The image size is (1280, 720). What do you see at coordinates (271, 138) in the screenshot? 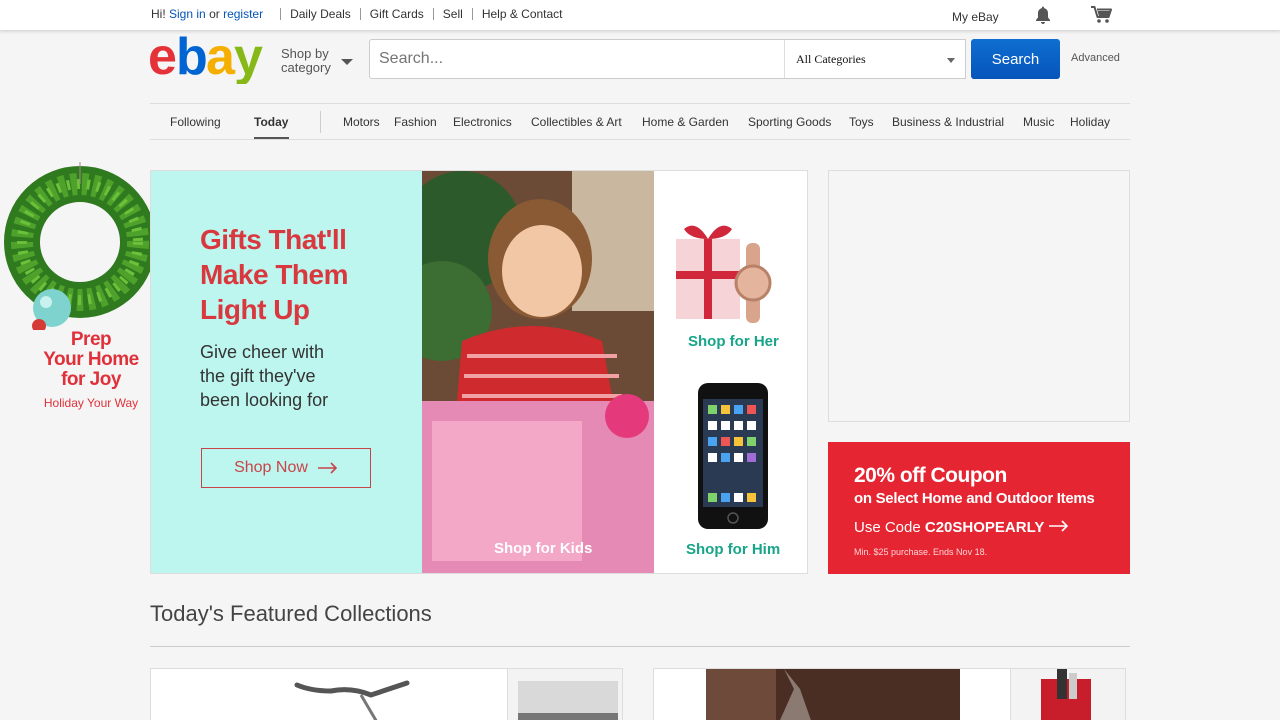
I see `active-tab-underline` at bounding box center [271, 138].